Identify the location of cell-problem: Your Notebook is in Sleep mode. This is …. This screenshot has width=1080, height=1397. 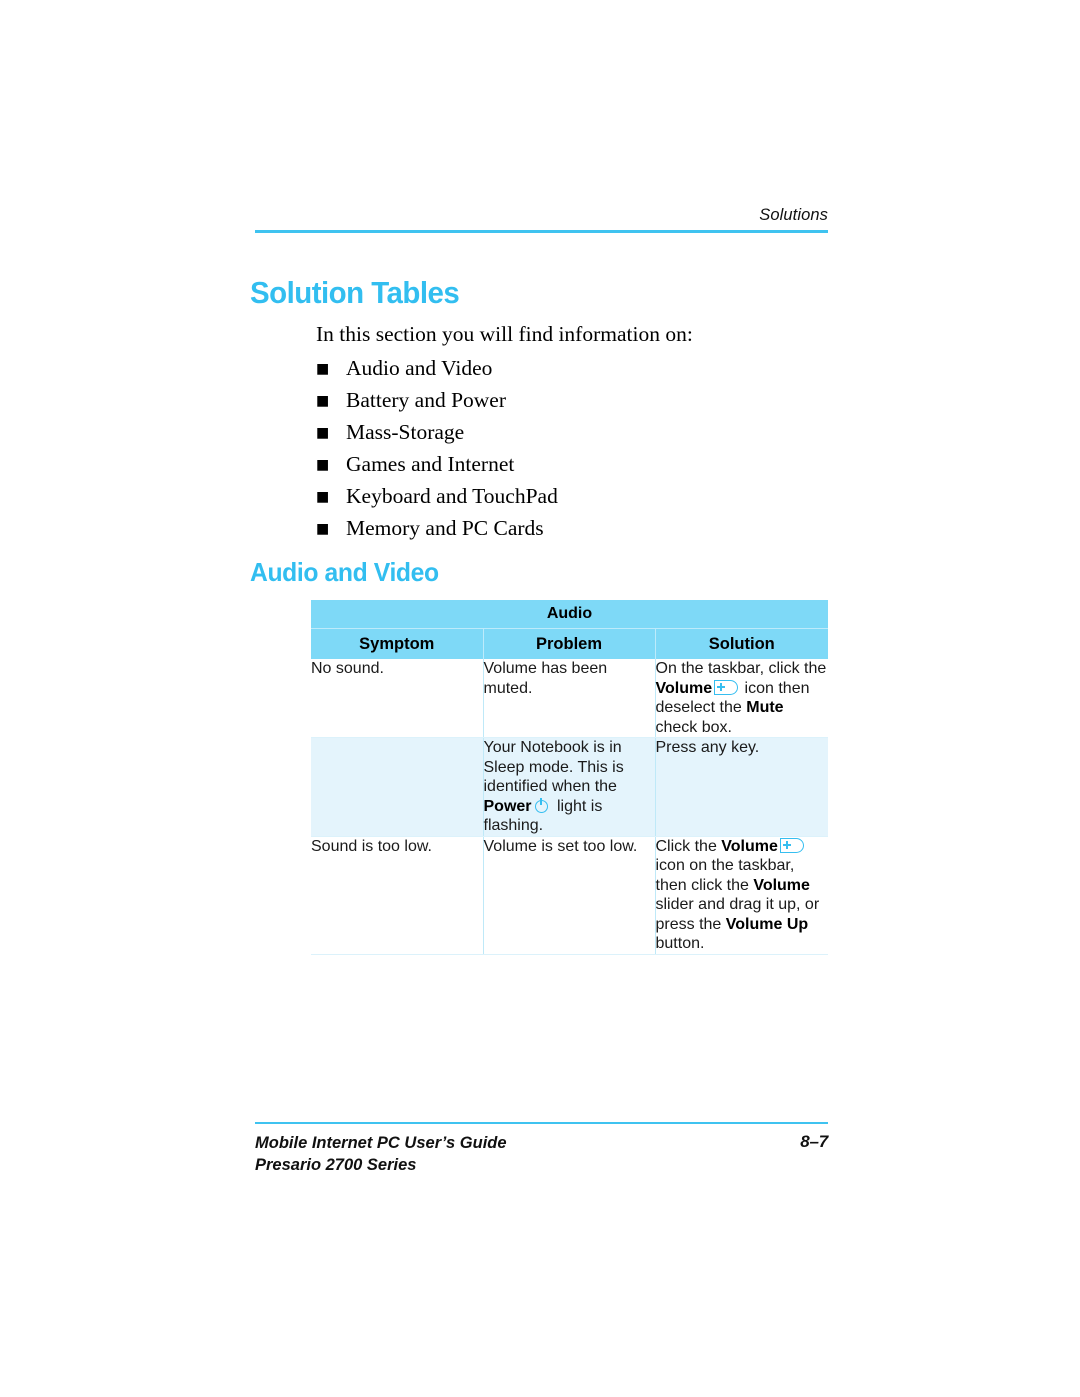
(569, 787).